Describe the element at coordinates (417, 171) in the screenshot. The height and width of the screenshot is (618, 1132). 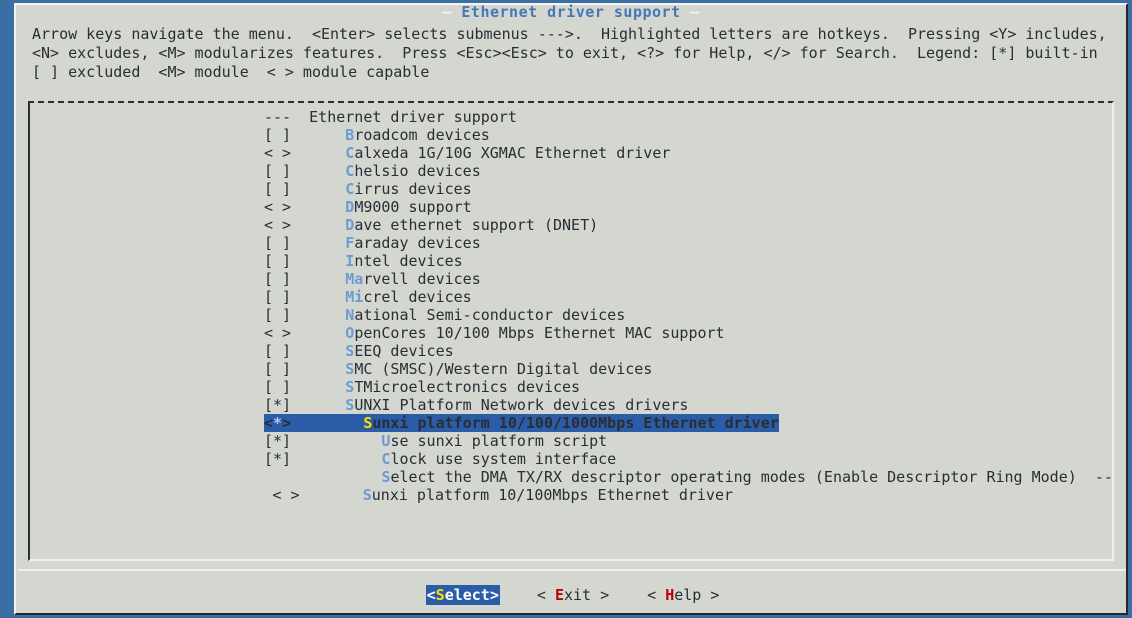
I see `menu-item-label: helsio devices` at that location.